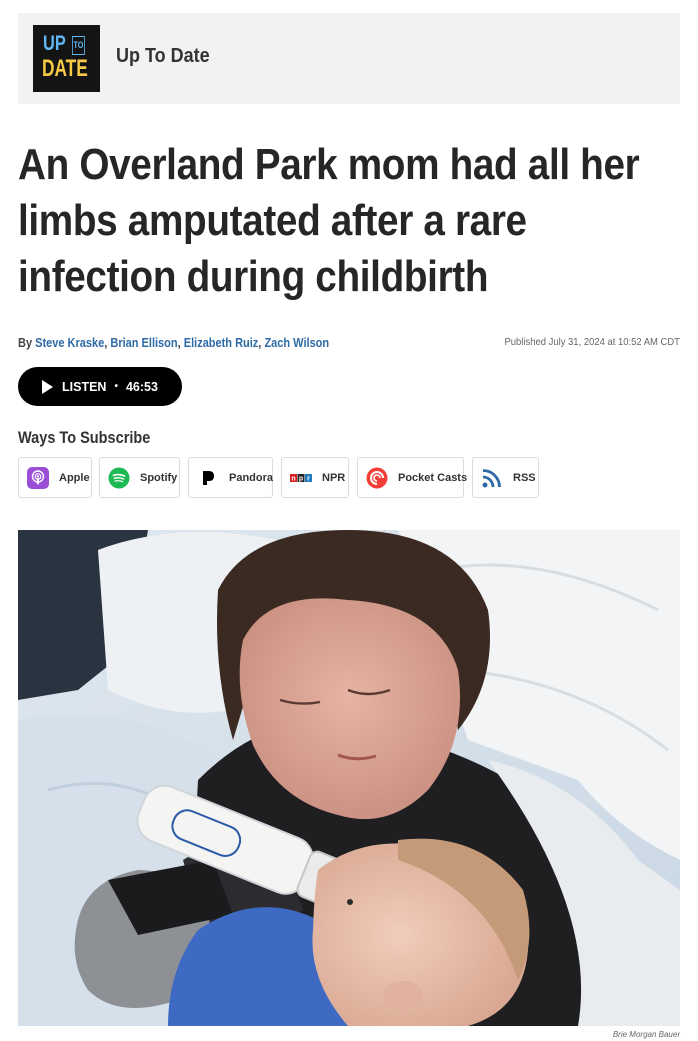 The height and width of the screenshot is (1041, 698). I want to click on headline-line-1: An Overland Park mom had all her, so click(329, 164).